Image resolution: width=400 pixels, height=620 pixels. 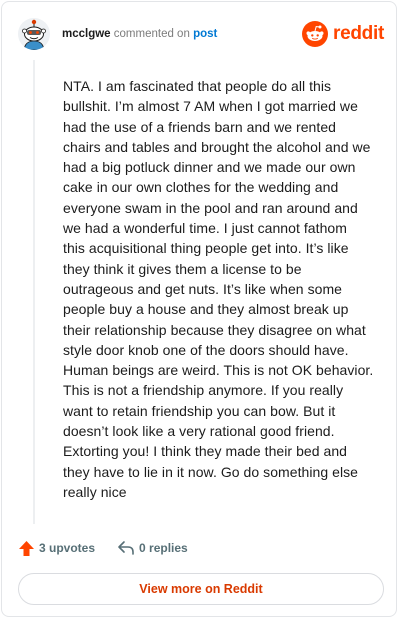 What do you see at coordinates (86, 34) in the screenshot?
I see `username-link: mcclgwe` at bounding box center [86, 34].